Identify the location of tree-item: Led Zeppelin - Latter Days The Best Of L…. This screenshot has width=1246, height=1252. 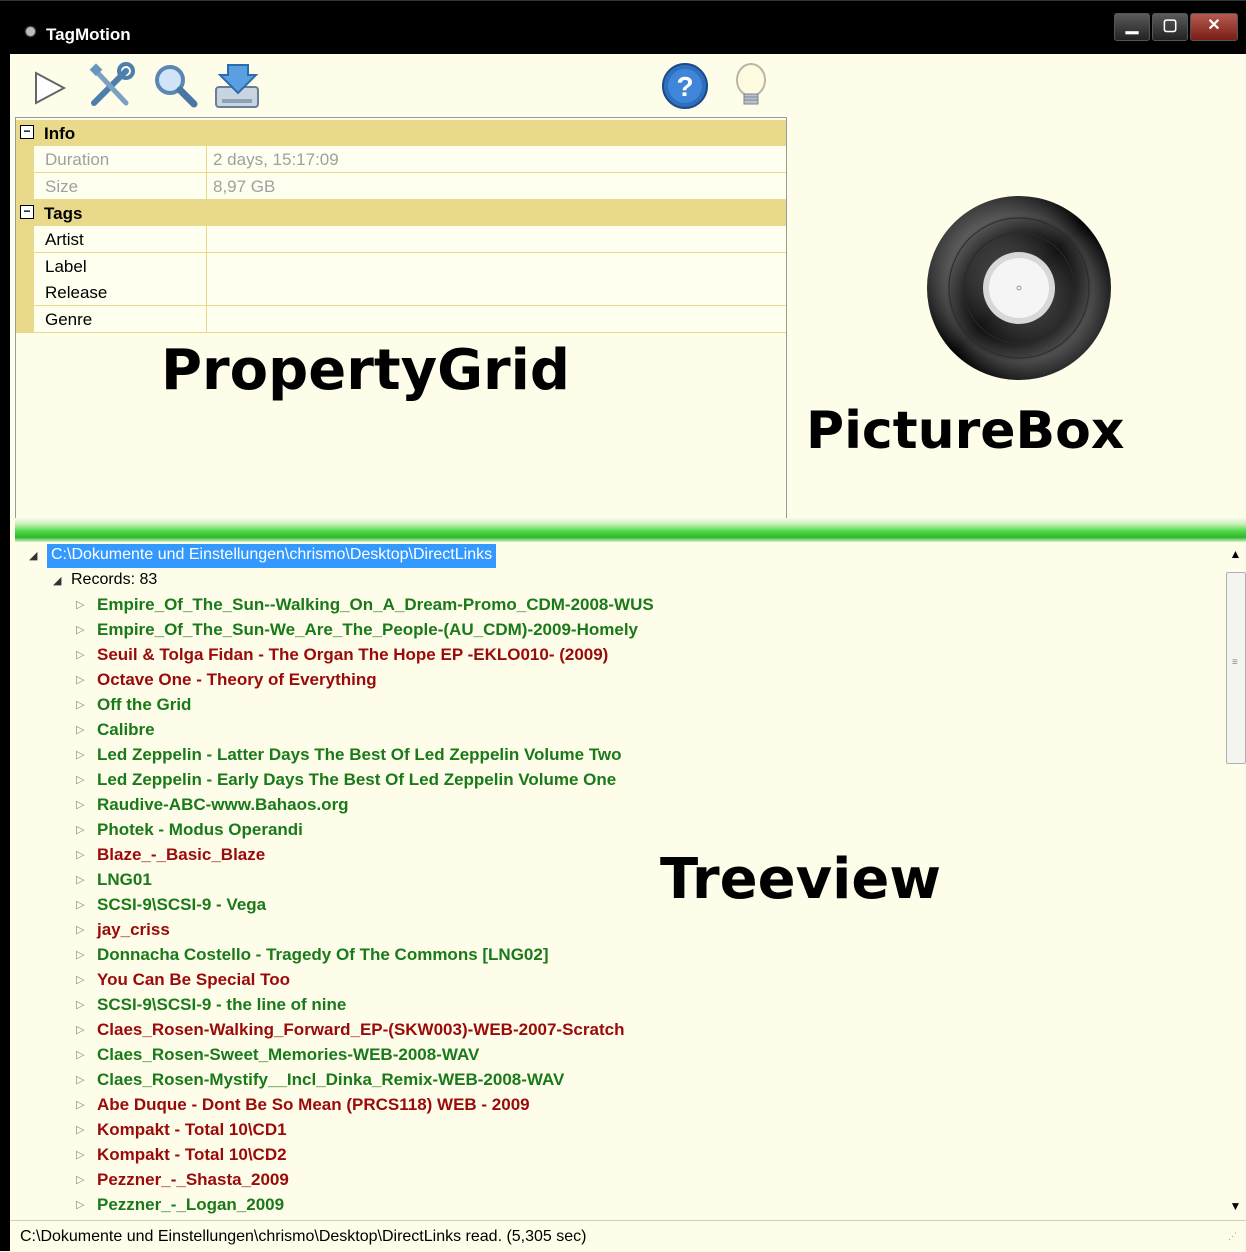
(359, 755).